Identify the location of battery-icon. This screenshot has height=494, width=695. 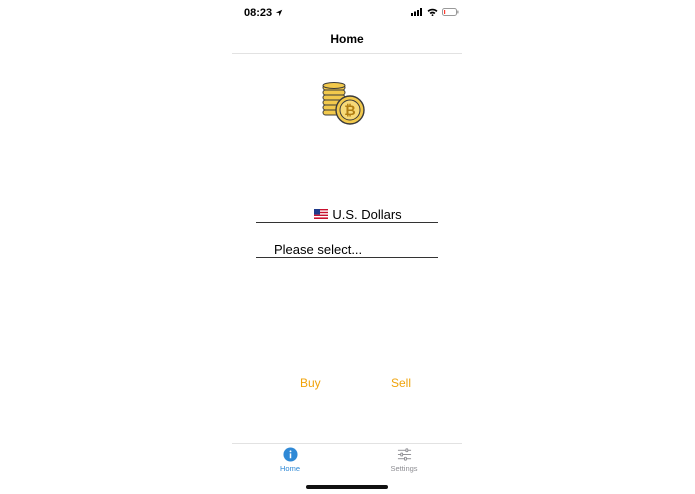
(450, 12).